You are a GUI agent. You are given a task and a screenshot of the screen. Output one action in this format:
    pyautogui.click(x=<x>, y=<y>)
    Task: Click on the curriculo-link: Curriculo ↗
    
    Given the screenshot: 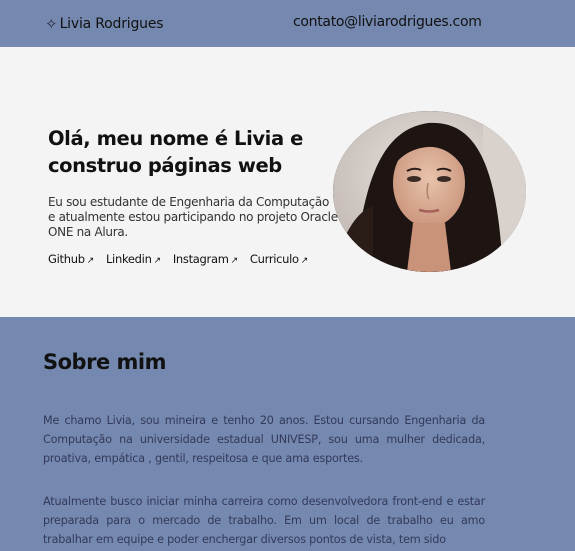 What is the action you would take?
    pyautogui.click(x=279, y=259)
    